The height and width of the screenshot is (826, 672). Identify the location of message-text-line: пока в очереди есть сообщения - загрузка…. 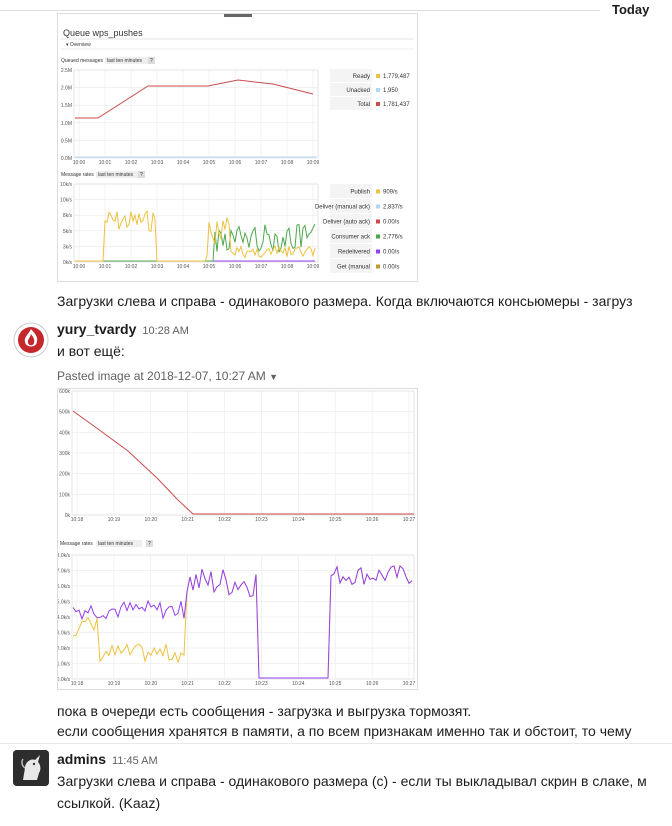
(264, 711).